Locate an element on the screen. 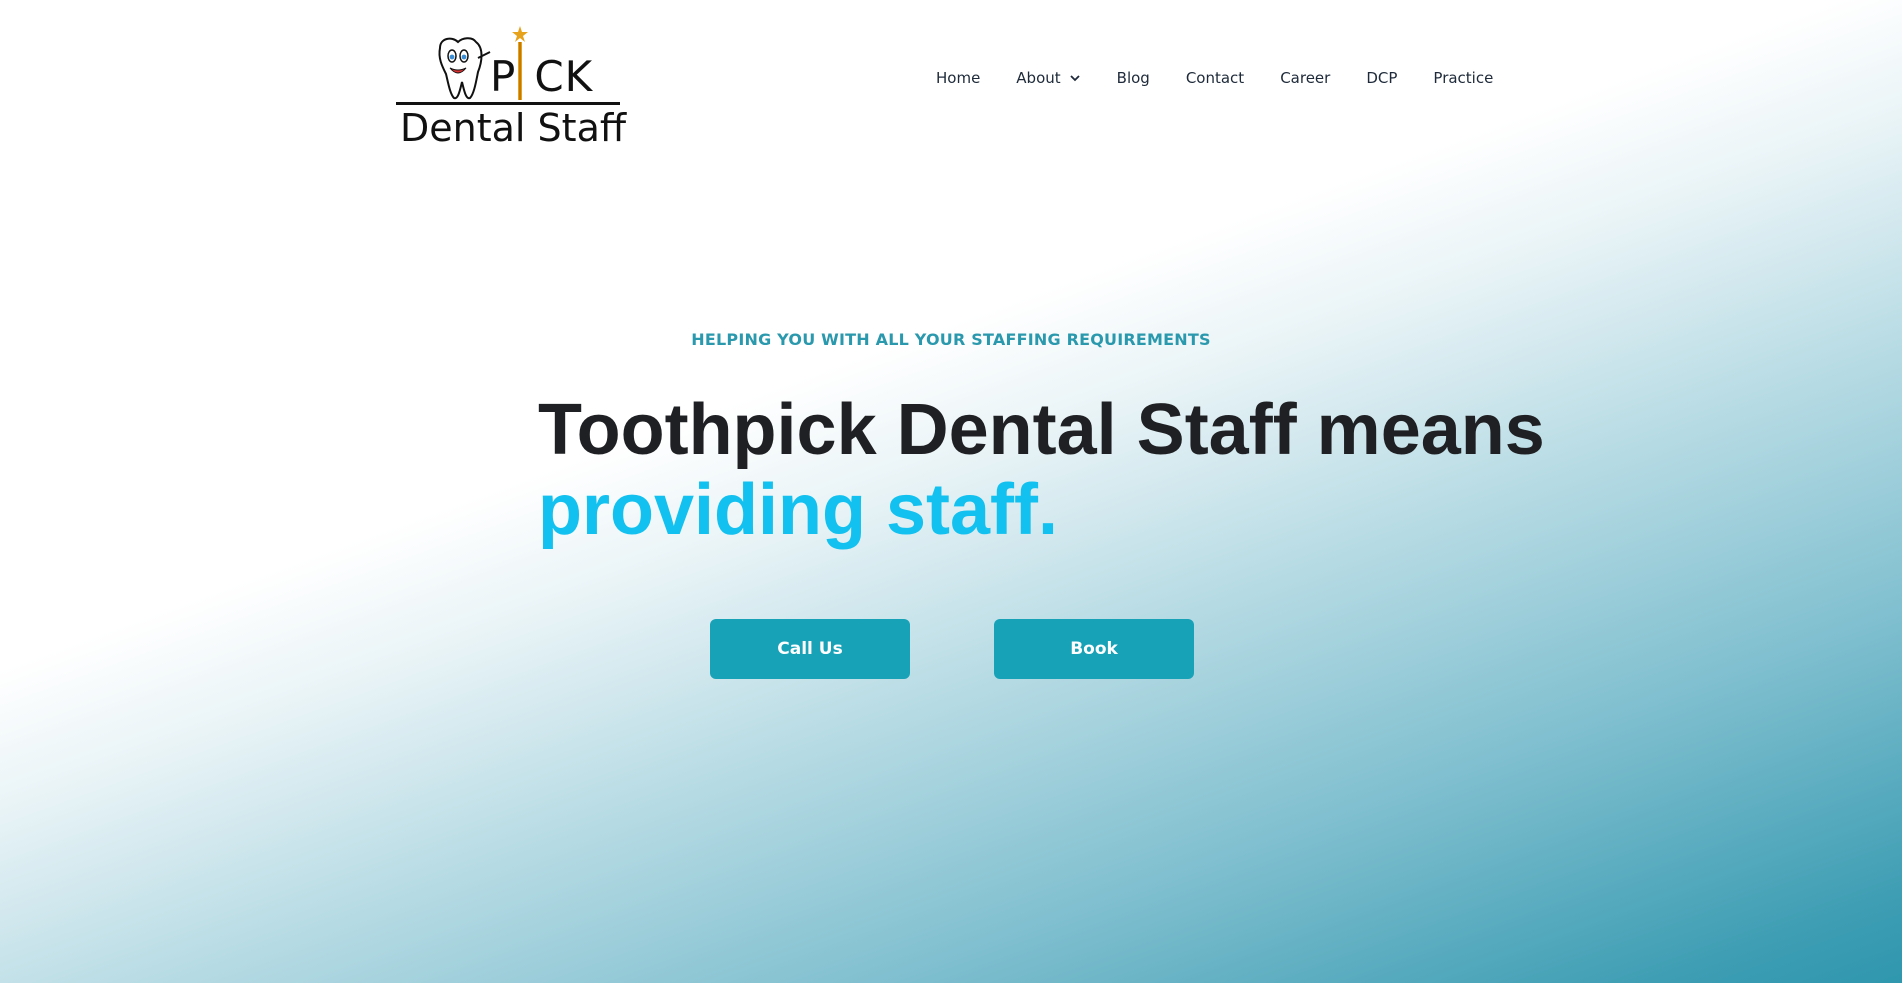 This screenshot has width=1902, height=983. nav-item-career: Career is located at coordinates (1305, 78).